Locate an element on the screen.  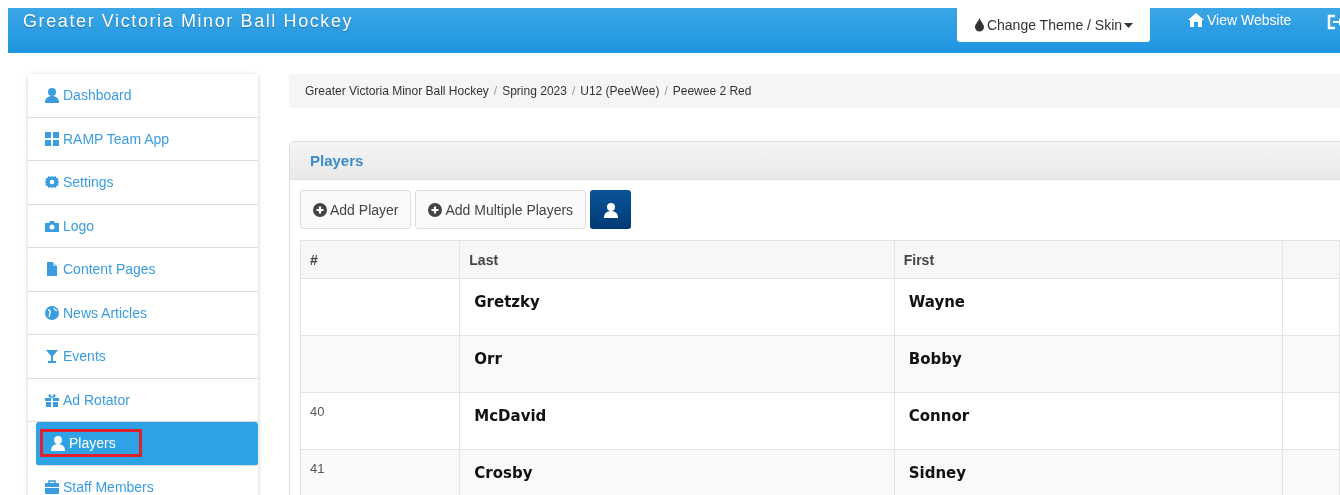
caret-icon is located at coordinates (1129, 25).